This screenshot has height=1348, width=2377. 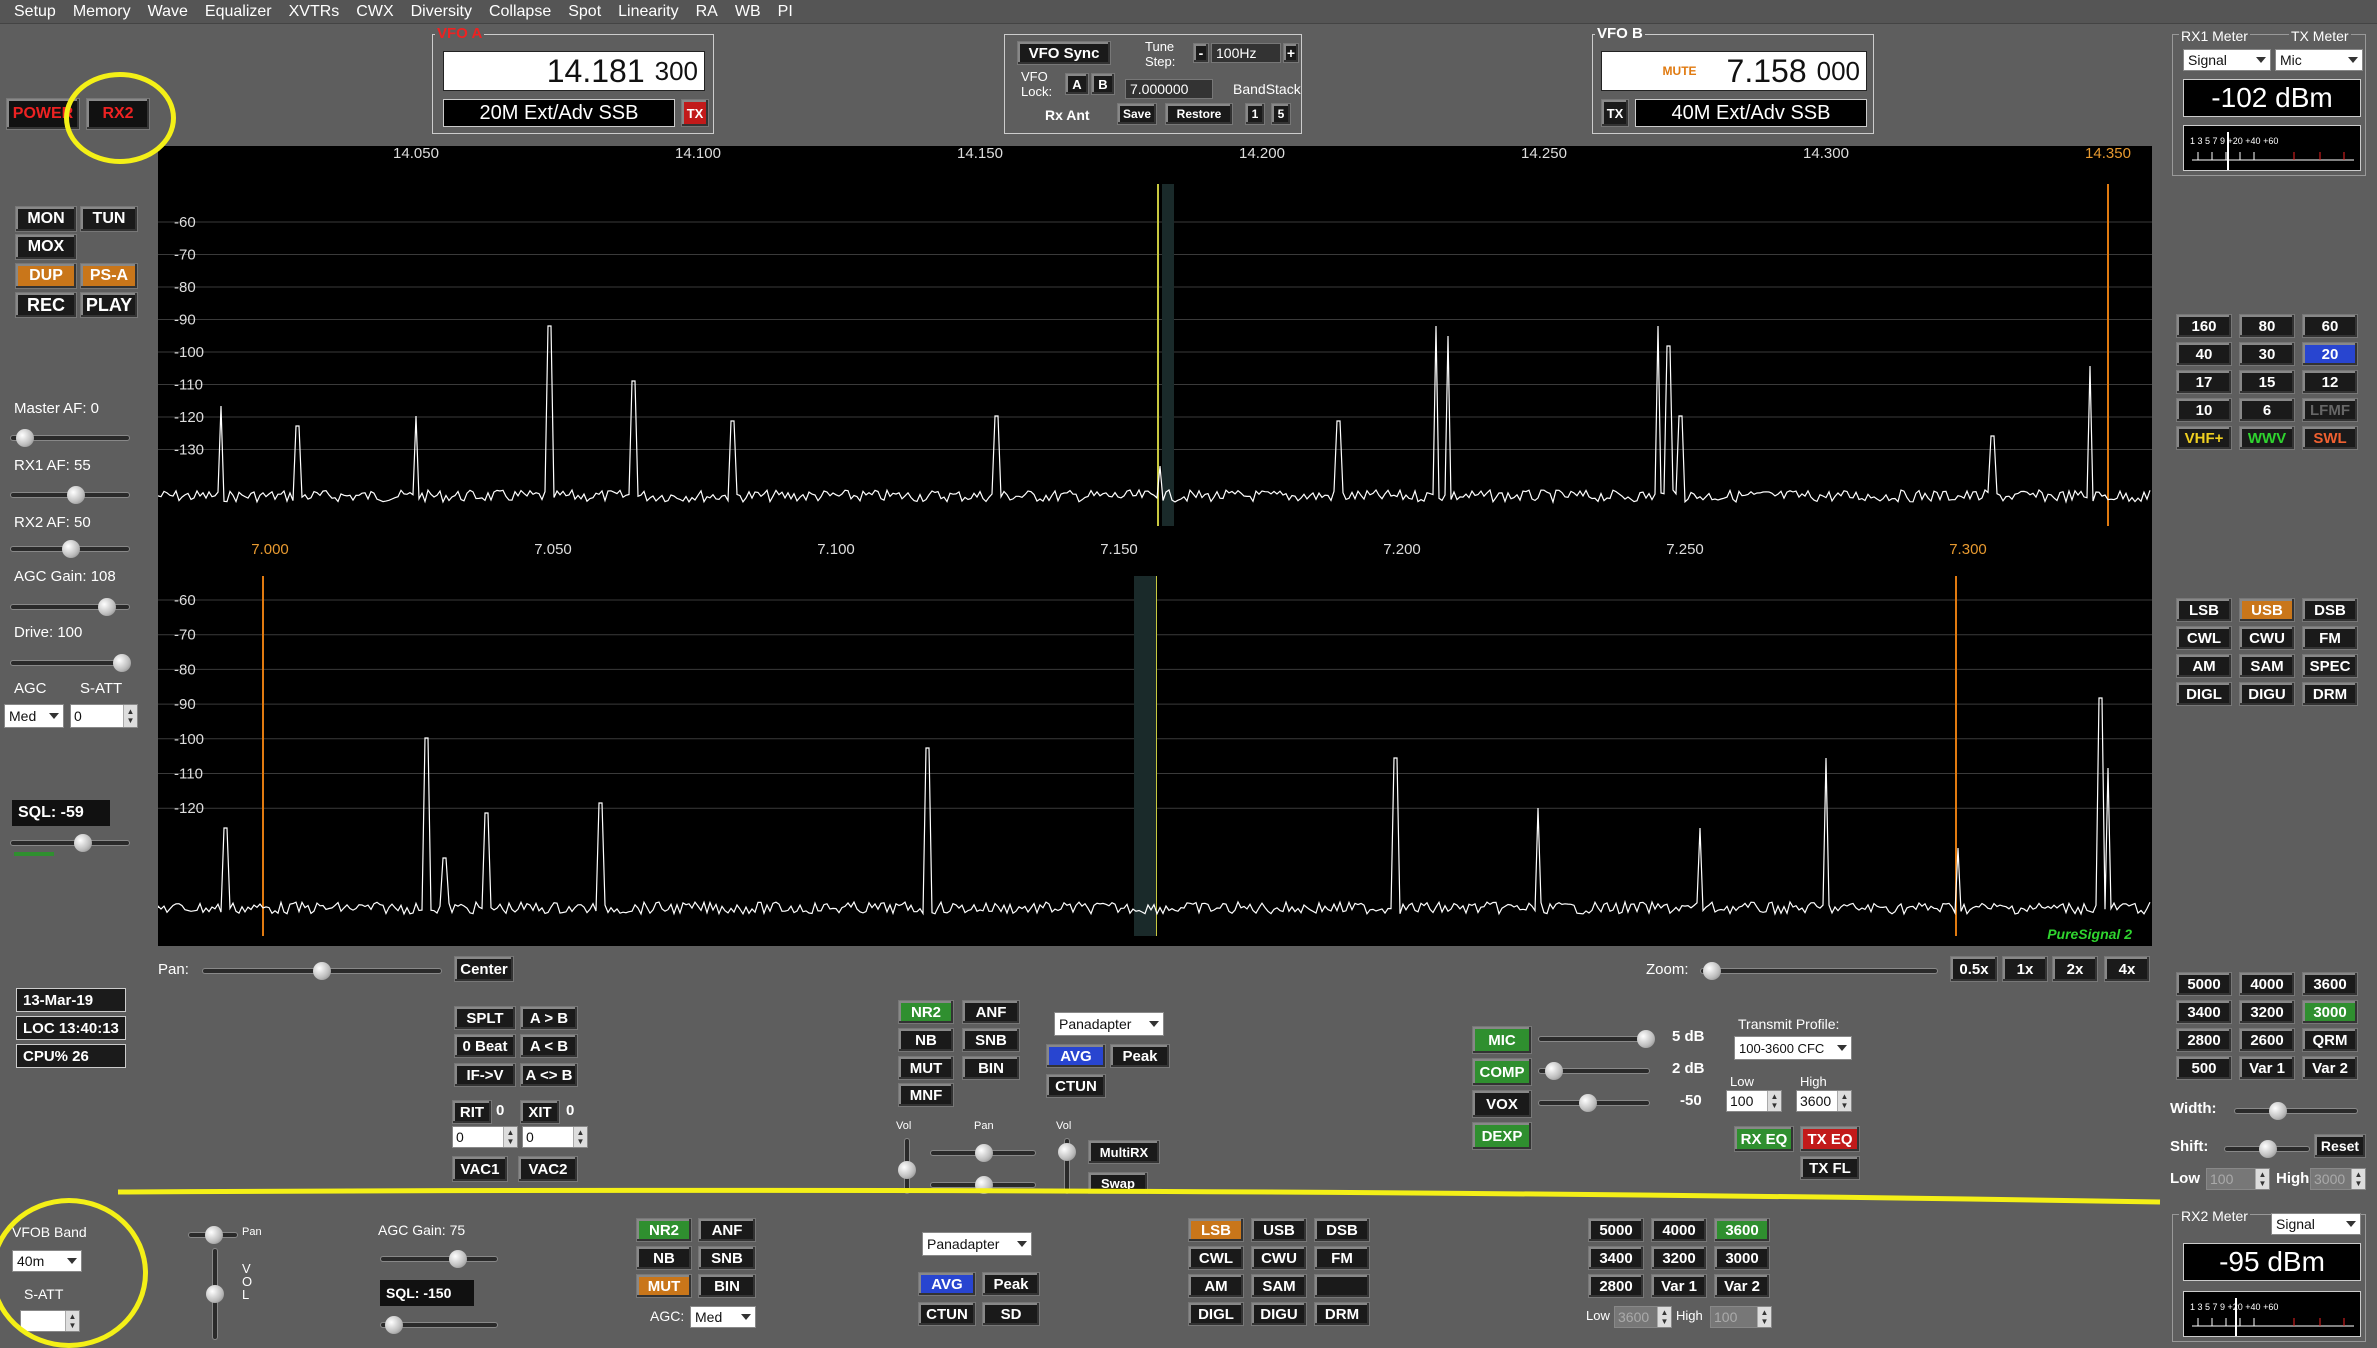 What do you see at coordinates (1502, 1104) in the screenshot?
I see `vox-button: VOX` at bounding box center [1502, 1104].